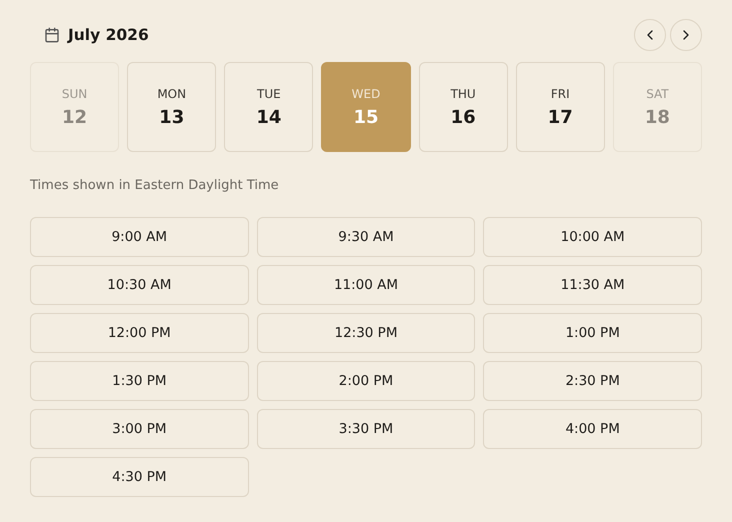  What do you see at coordinates (139, 333) in the screenshot?
I see `time-slot-button: 12:00 PM` at bounding box center [139, 333].